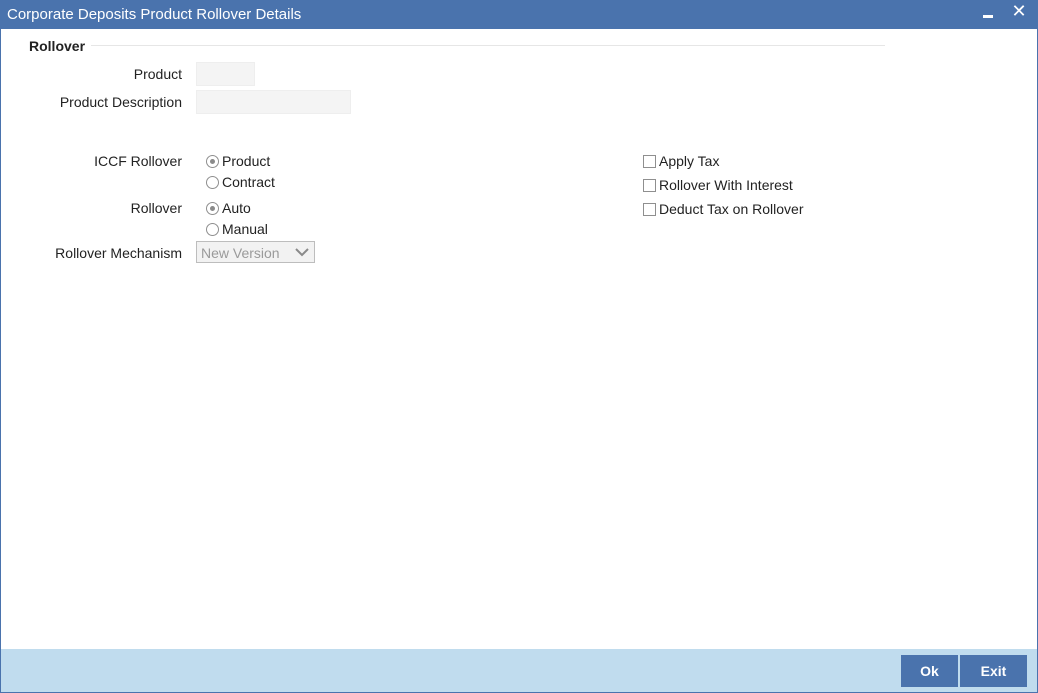 The width and height of the screenshot is (1038, 693). What do you see at coordinates (225, 74) in the screenshot?
I see `product-field` at bounding box center [225, 74].